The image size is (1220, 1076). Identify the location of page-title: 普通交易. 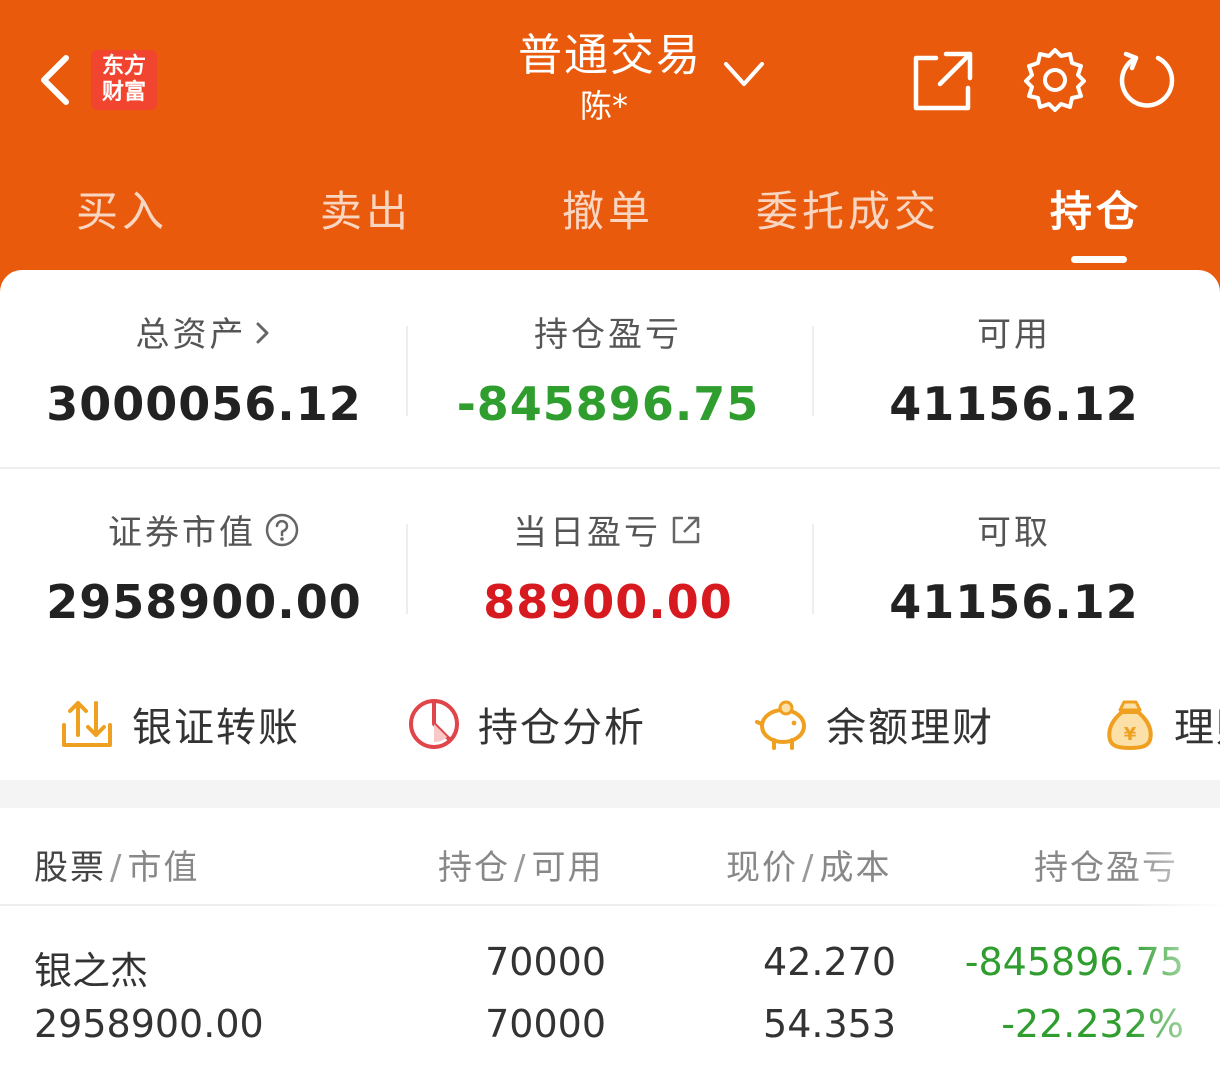
(610, 55).